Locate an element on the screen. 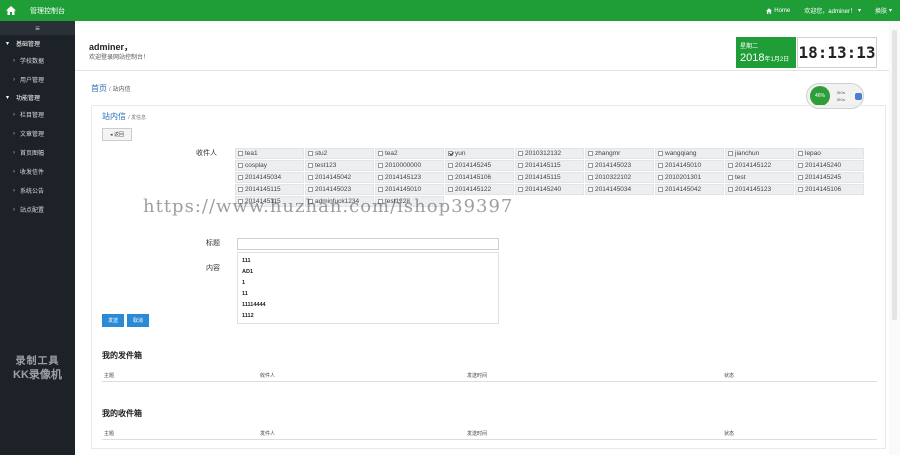 The image size is (900, 455). sidebar-item-site-config: › 站点配置 is located at coordinates (37, 209).